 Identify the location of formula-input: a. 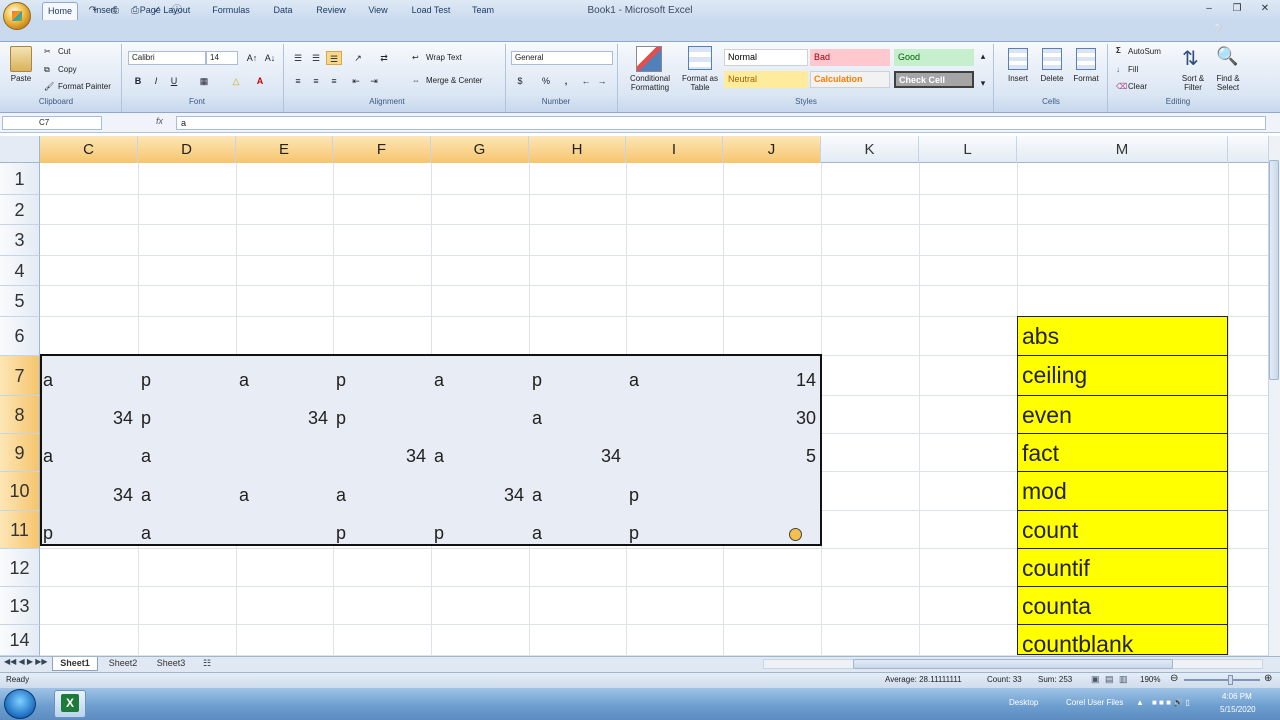
(721, 123).